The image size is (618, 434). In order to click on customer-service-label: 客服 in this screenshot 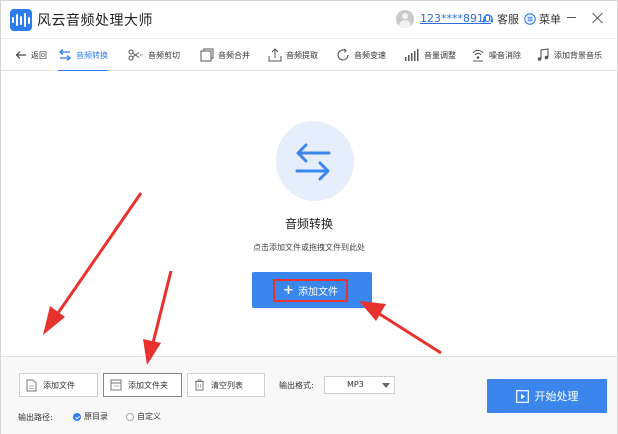, I will do `click(508, 19)`.